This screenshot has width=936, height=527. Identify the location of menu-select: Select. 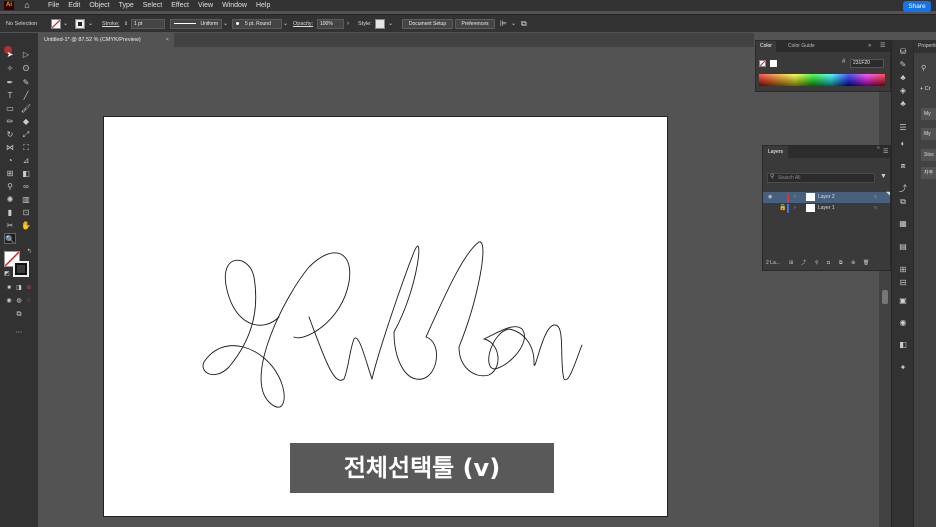
(152, 5).